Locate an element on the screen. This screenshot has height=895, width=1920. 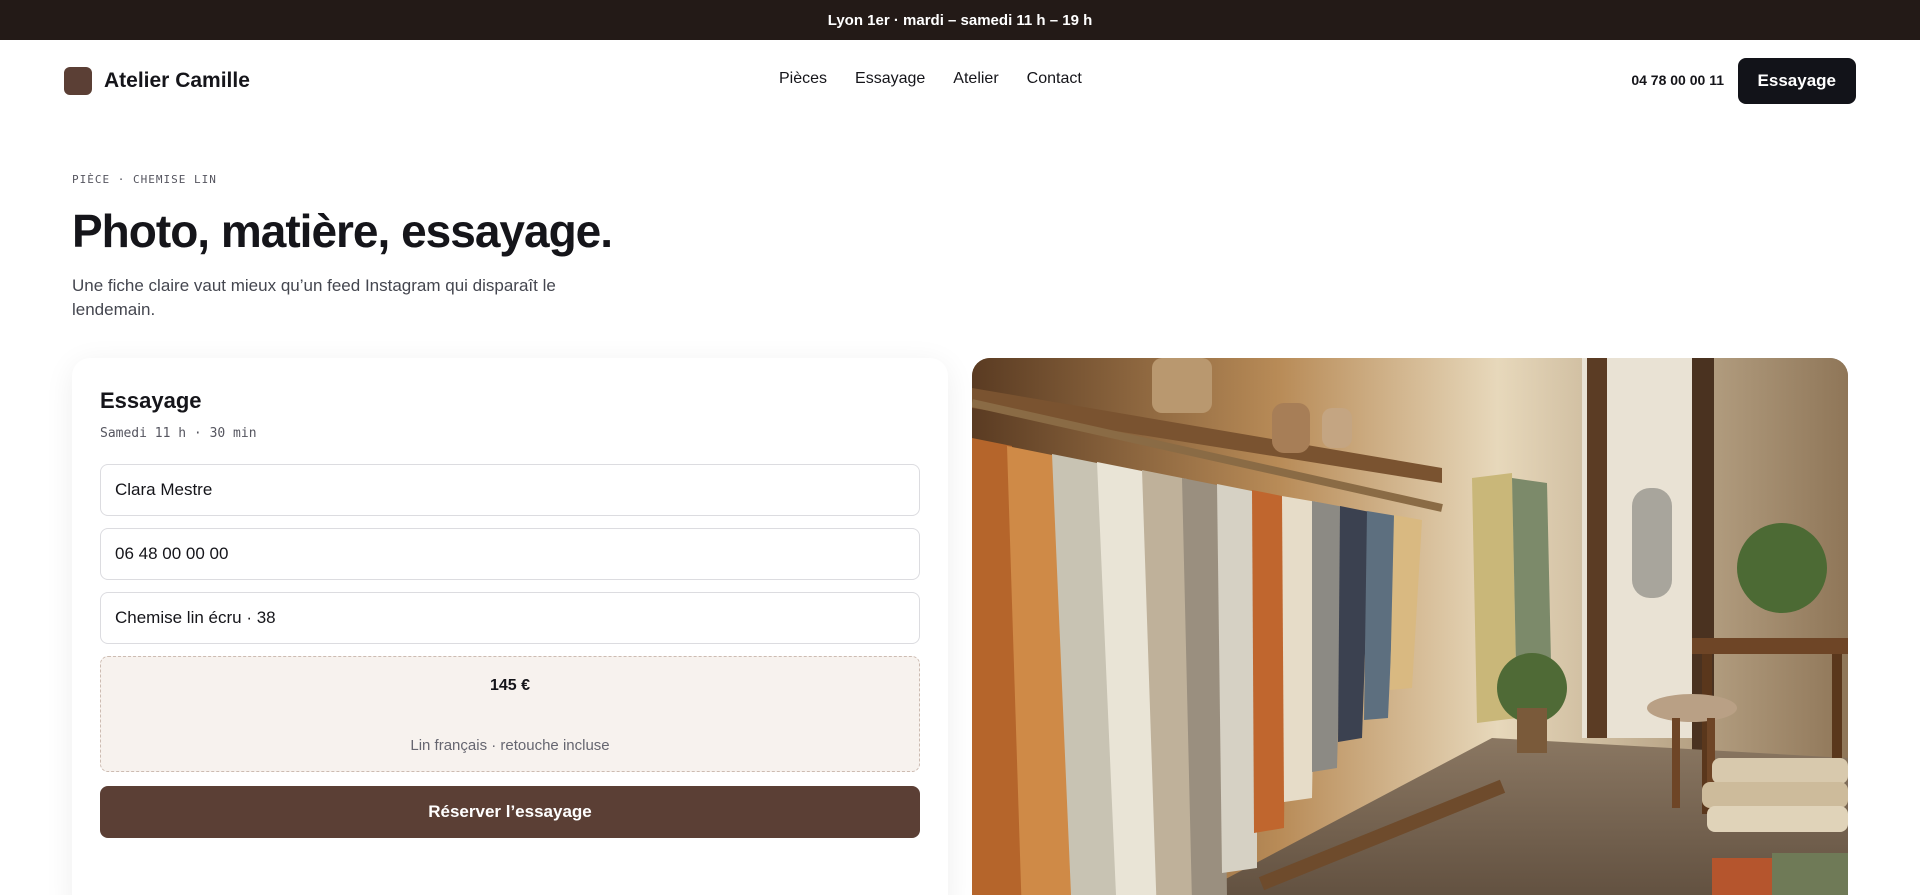
price-note: Lin français · retouche incluse is located at coordinates (510, 745).